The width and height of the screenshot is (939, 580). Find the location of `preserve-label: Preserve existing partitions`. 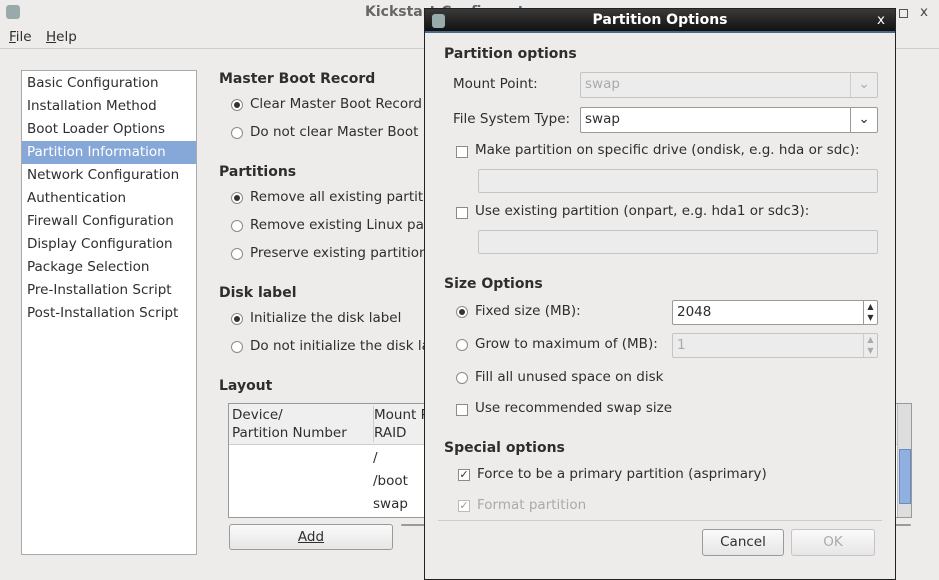

preserve-label: Preserve existing partitions is located at coordinates (342, 253).